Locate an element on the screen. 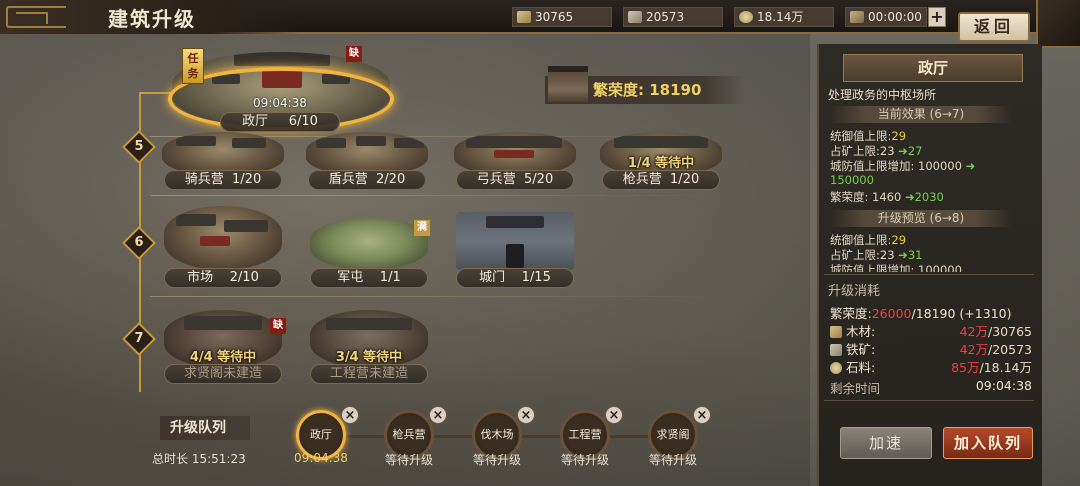  current-effect-header: 当前效果 (6→7) is located at coordinates (921, 114).